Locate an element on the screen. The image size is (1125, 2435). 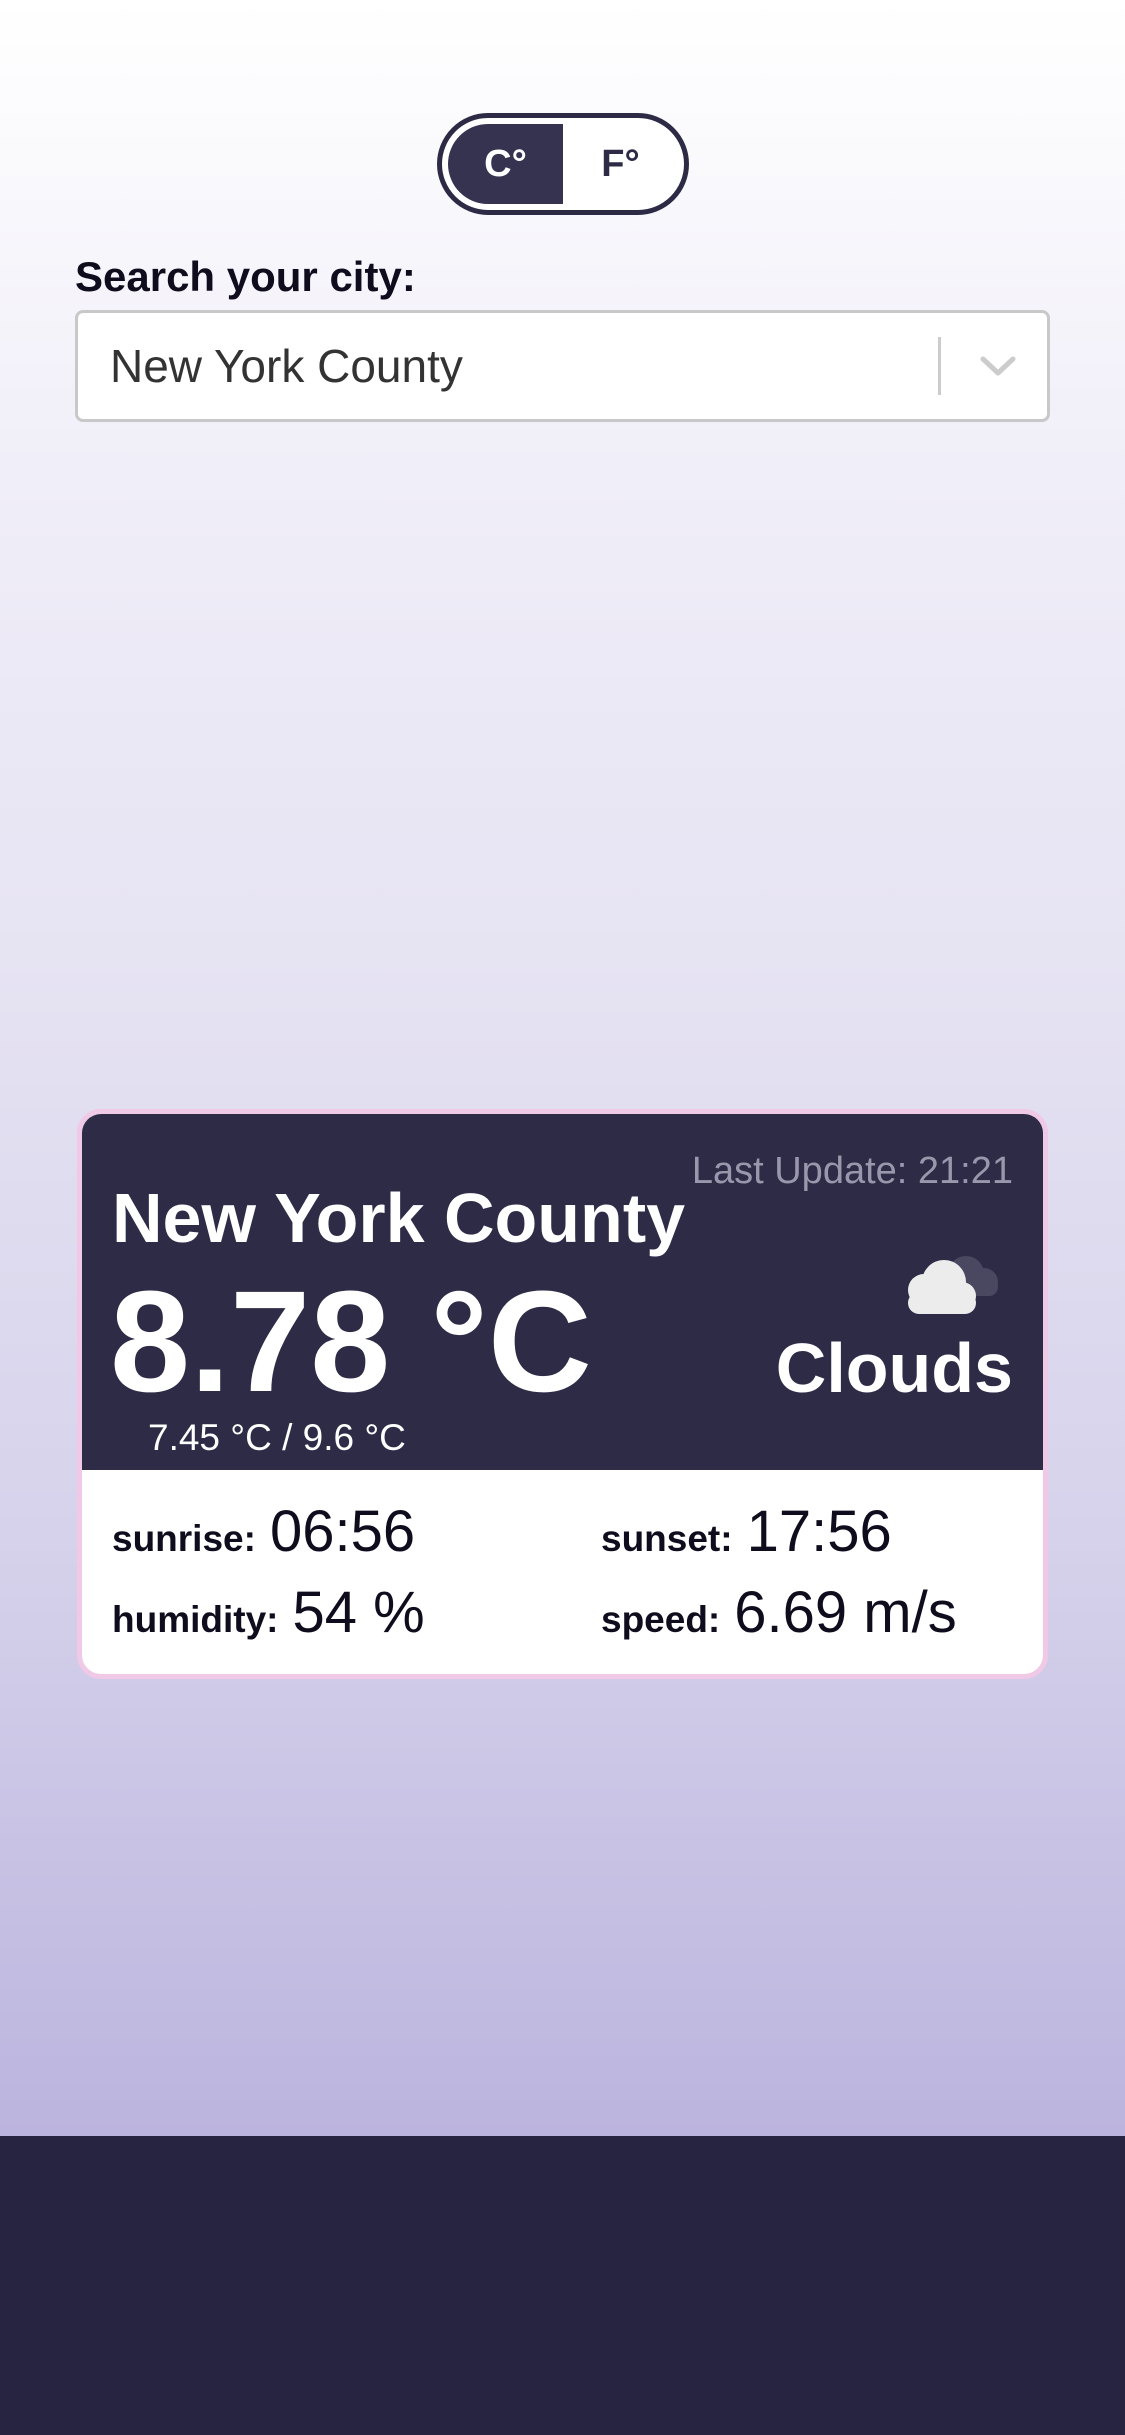
temperature-range: 7.45 °C / 9.6 °C is located at coordinates (277, 1437).